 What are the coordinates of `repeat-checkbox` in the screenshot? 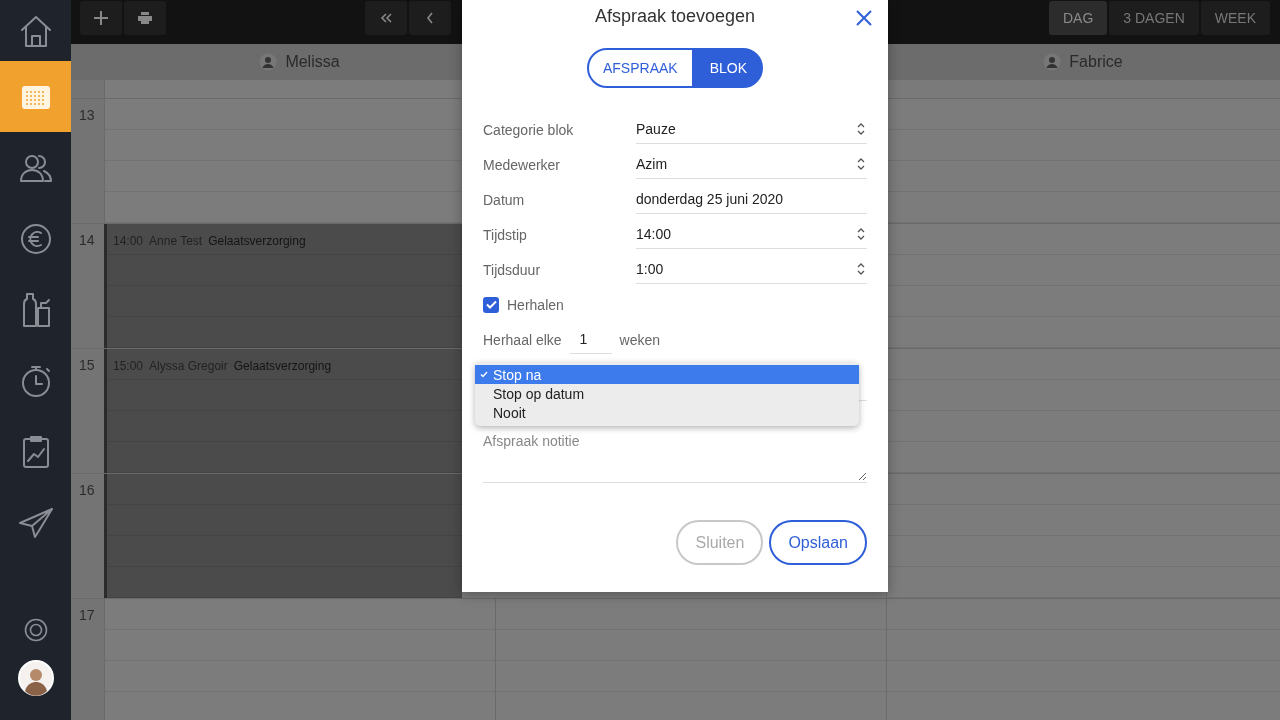 It's located at (491, 304).